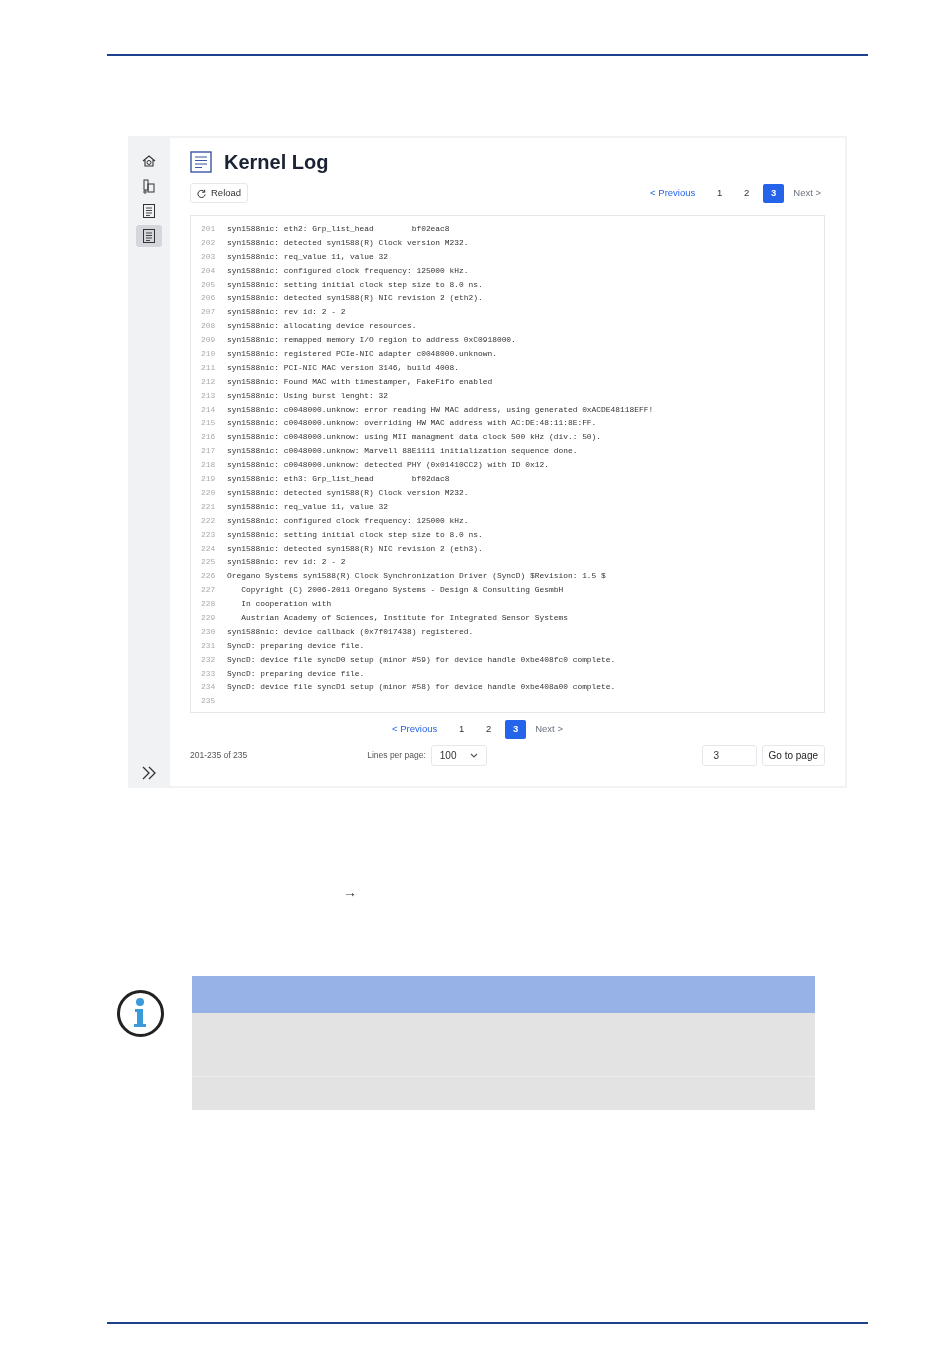  What do you see at coordinates (201, 193) in the screenshot?
I see `refresh-icon` at bounding box center [201, 193].